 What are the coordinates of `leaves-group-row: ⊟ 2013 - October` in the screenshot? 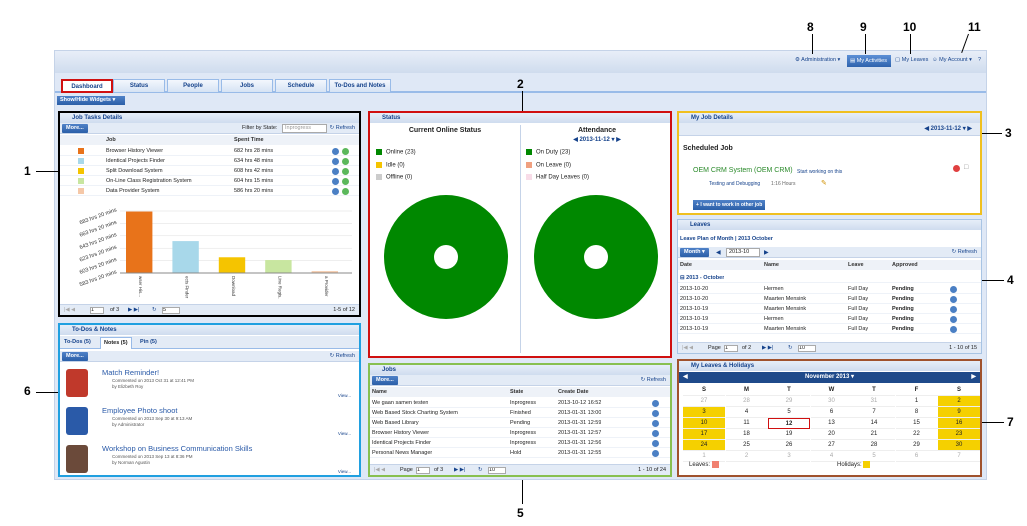 It's located at (829, 278).